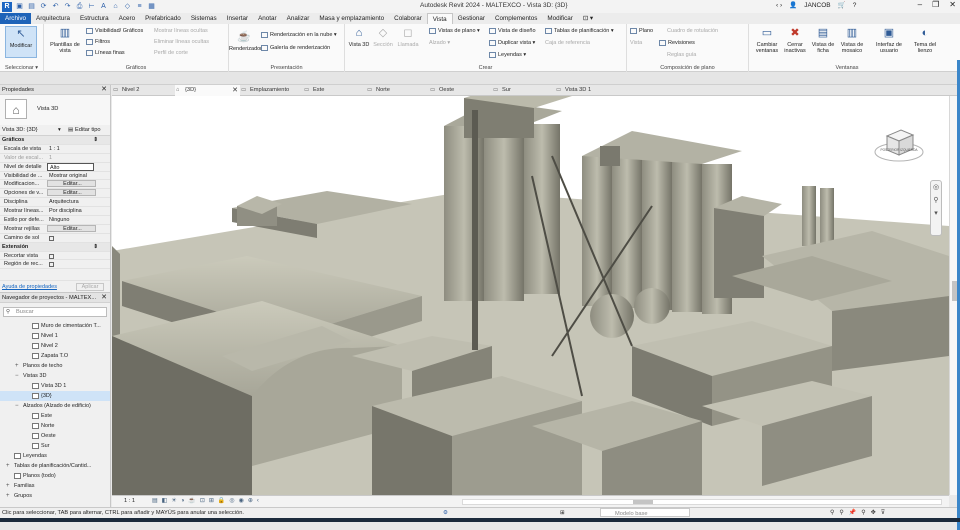 The width and height of the screenshot is (960, 530). What do you see at coordinates (702, 502) in the screenshot?
I see `horizontal-scrollbar` at bounding box center [702, 502].